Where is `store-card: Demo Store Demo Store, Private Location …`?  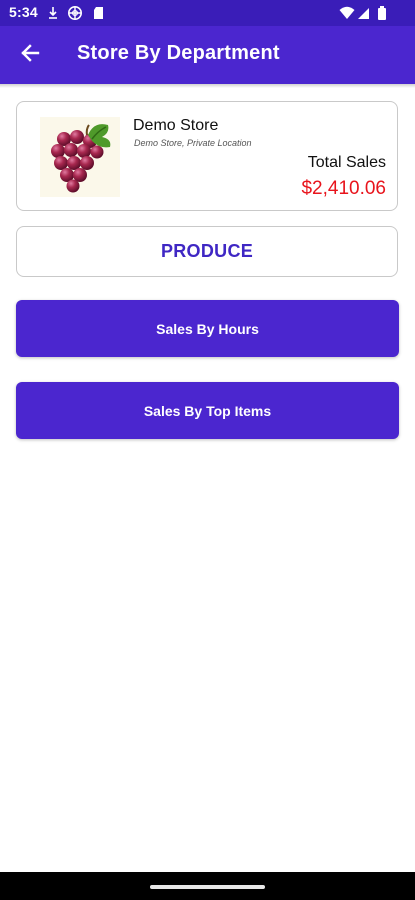
store-card: Demo Store Demo Store, Private Location … is located at coordinates (207, 156).